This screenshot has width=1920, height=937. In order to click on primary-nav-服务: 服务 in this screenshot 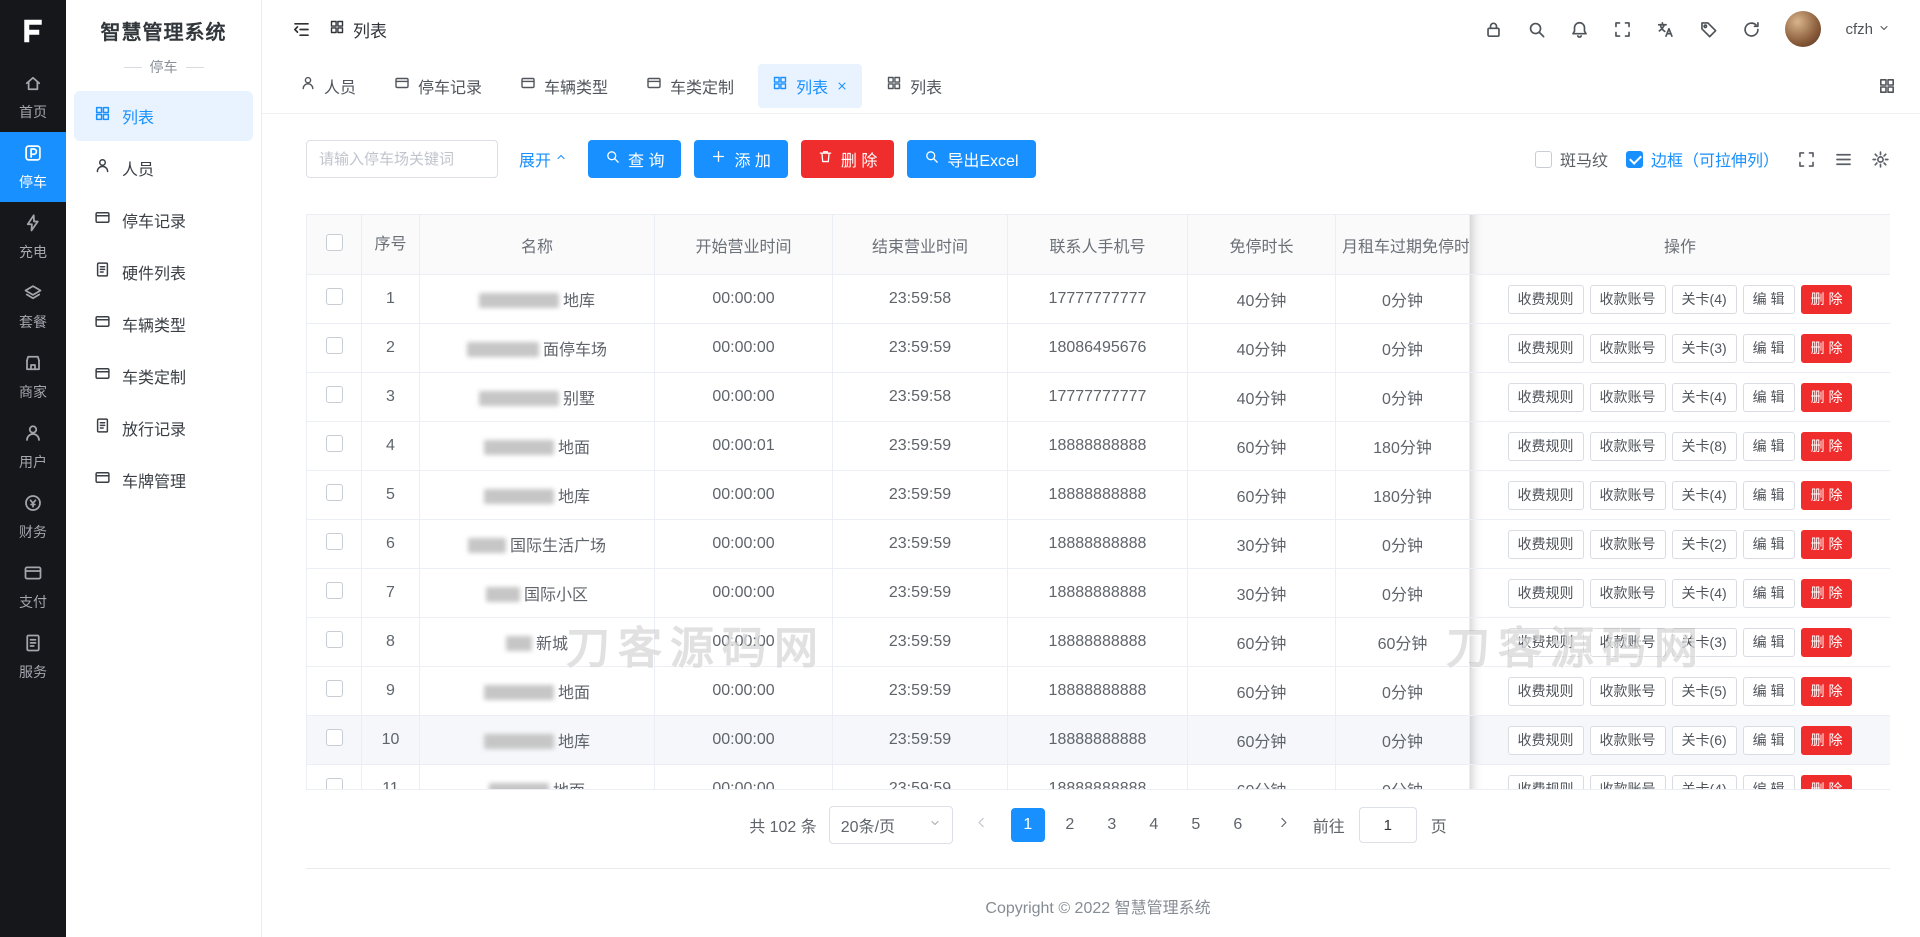, I will do `click(33, 657)`.